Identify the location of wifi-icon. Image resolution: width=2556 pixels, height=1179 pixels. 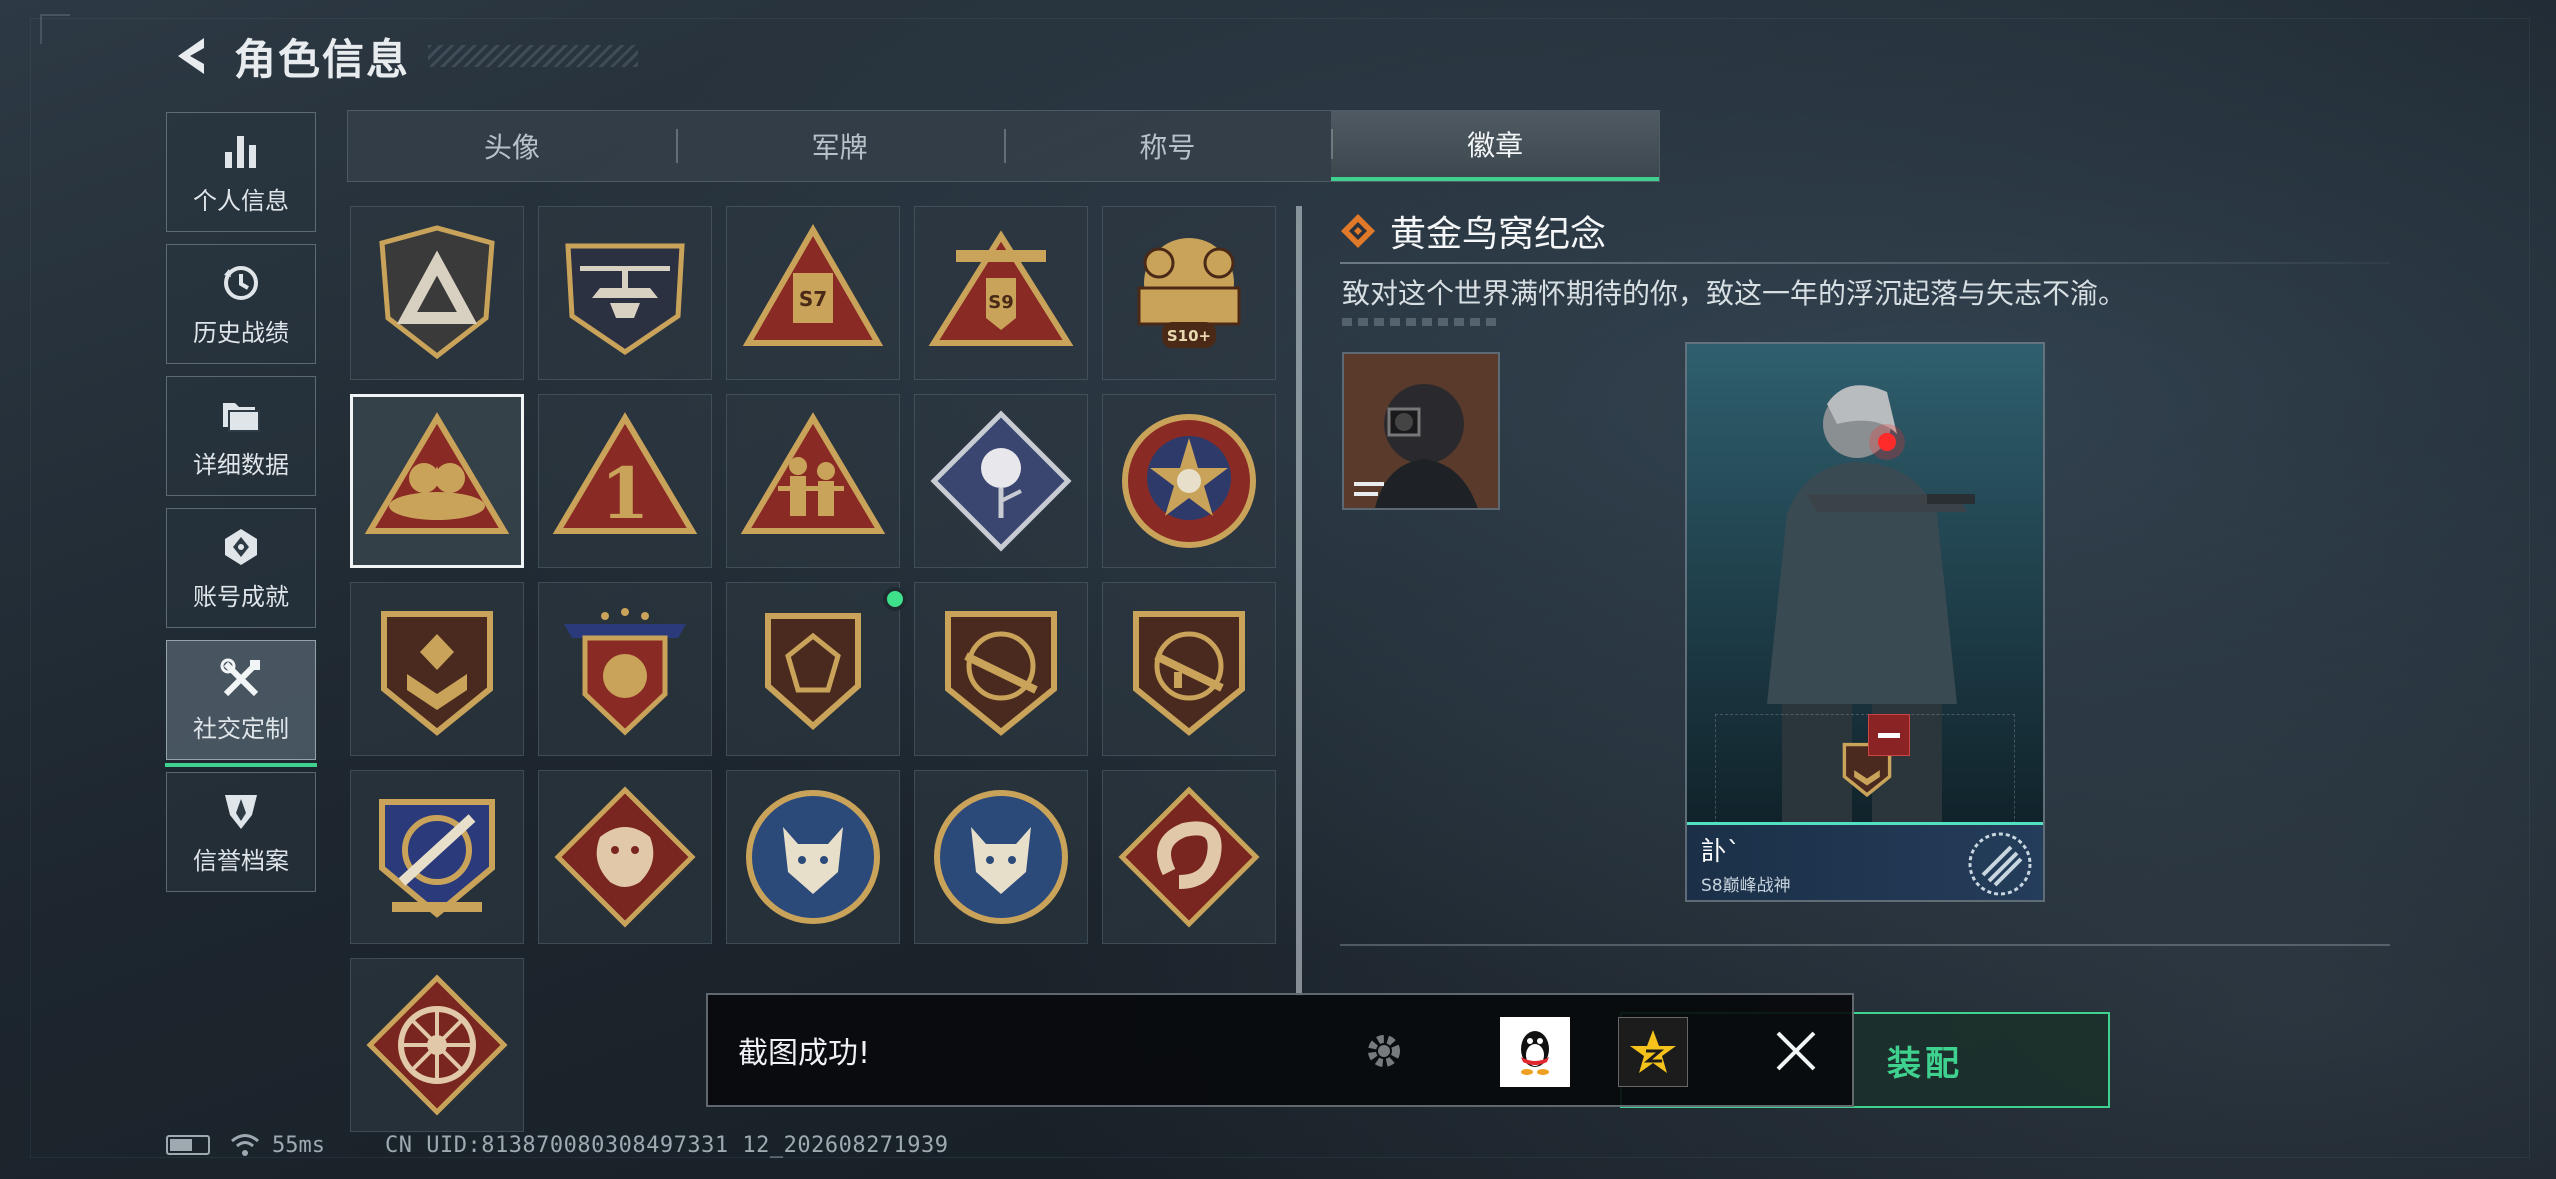
(245, 1145).